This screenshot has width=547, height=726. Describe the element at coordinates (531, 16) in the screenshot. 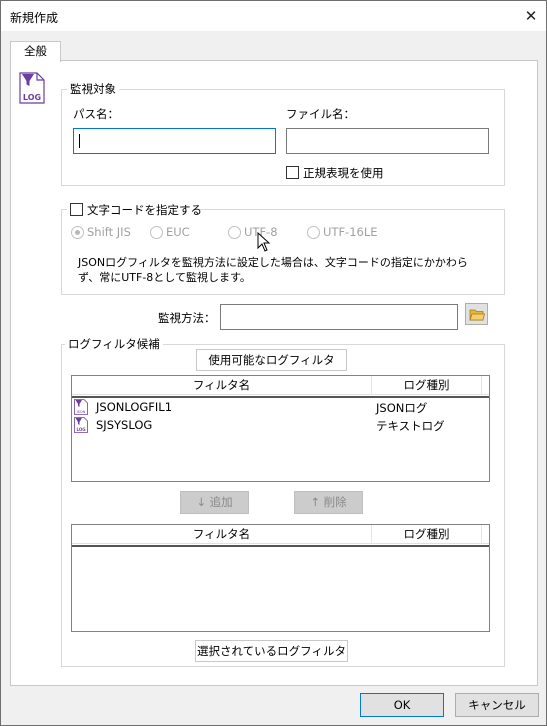

I see `close-icon: ✕` at that location.